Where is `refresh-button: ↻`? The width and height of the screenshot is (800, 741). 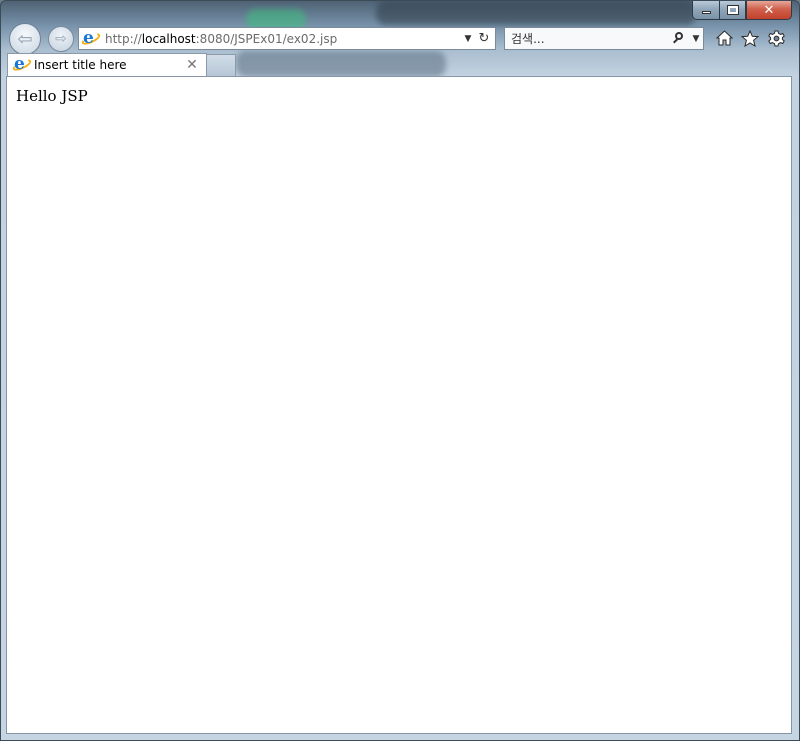
refresh-button: ↻ is located at coordinates (484, 38).